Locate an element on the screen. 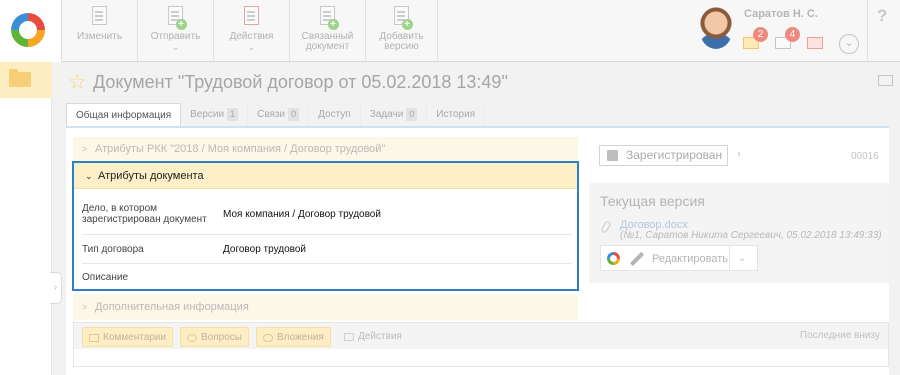 The height and width of the screenshot is (375, 900). registration-number: 00016 is located at coordinates (865, 156).